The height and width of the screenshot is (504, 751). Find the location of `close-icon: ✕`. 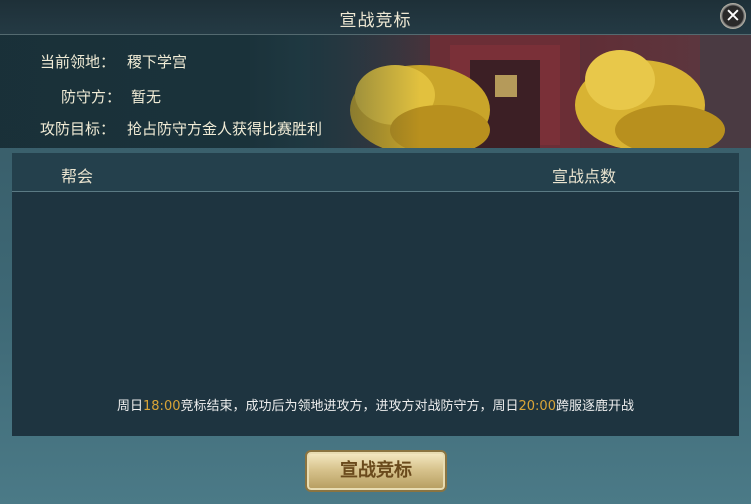

close-icon: ✕ is located at coordinates (733, 16).